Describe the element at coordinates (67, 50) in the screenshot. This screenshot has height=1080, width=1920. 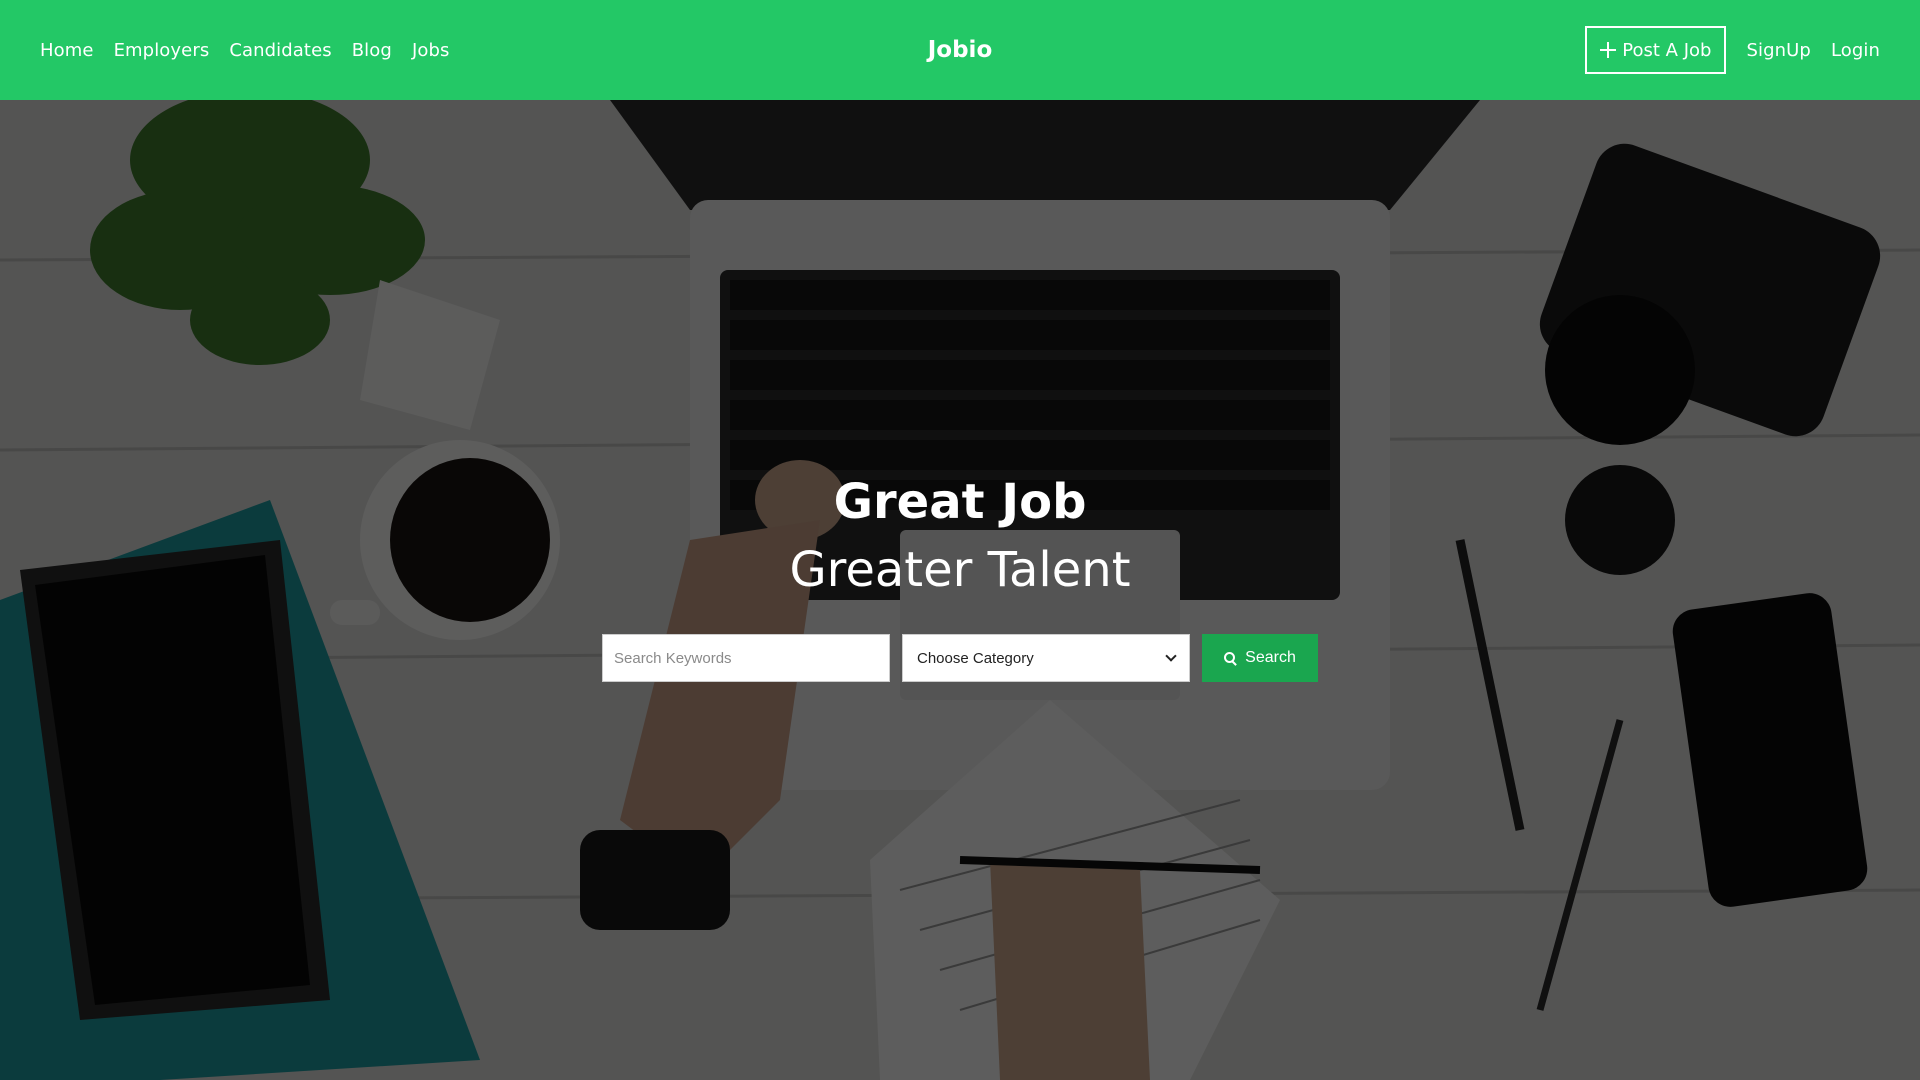
I see `nav-home-link: Home` at that location.